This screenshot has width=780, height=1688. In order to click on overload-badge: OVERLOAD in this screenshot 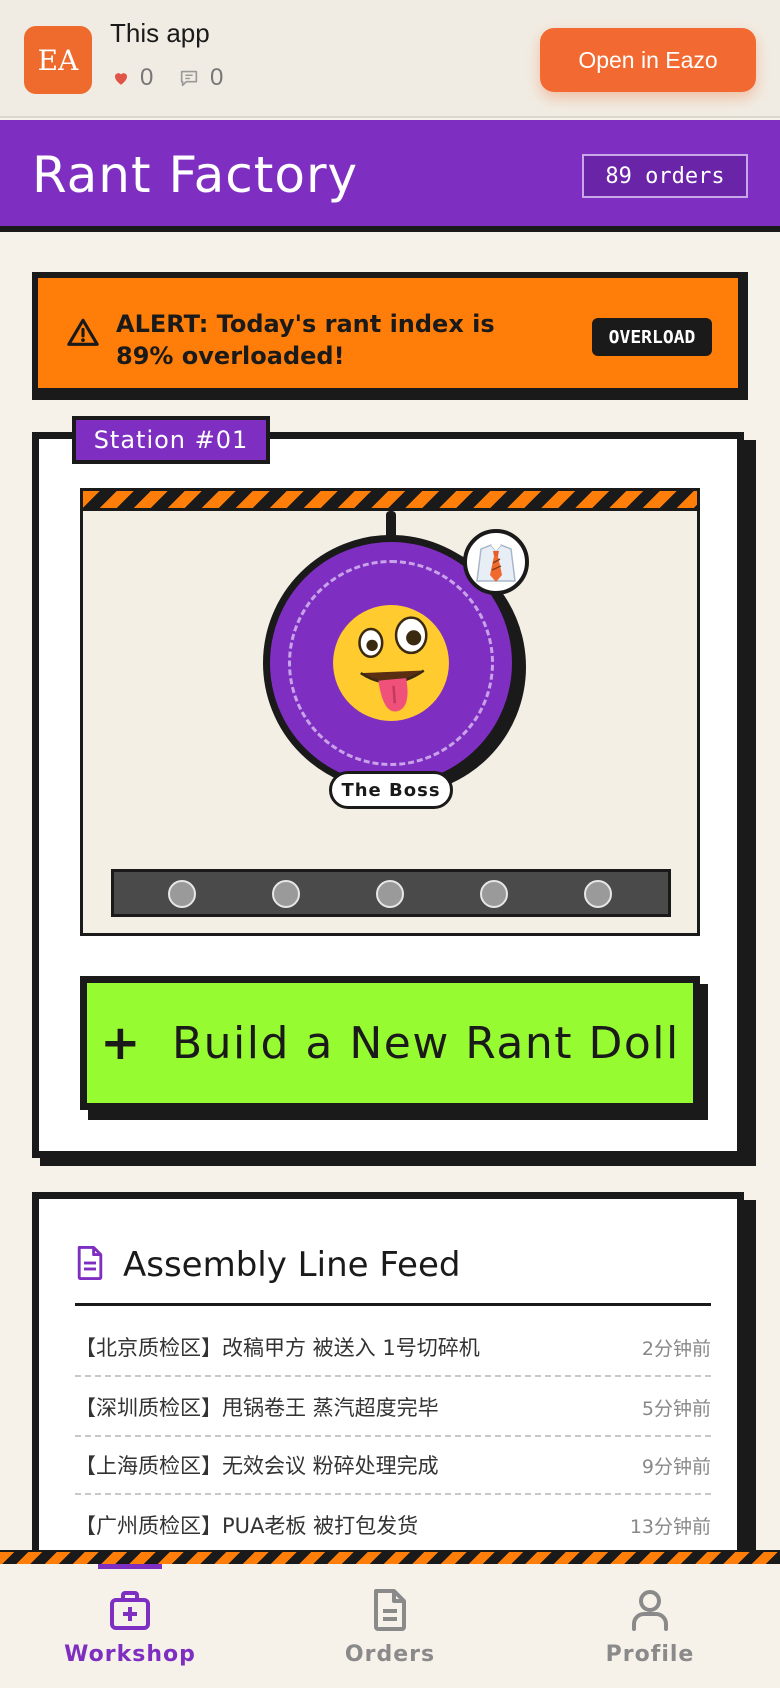, I will do `click(652, 337)`.